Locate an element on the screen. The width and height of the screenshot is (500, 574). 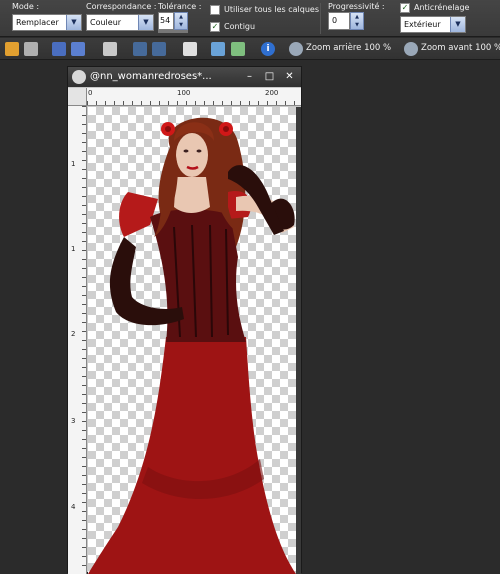
zoom-out-button: Zoom arrière 100 % is located at coordinates (348, 48).